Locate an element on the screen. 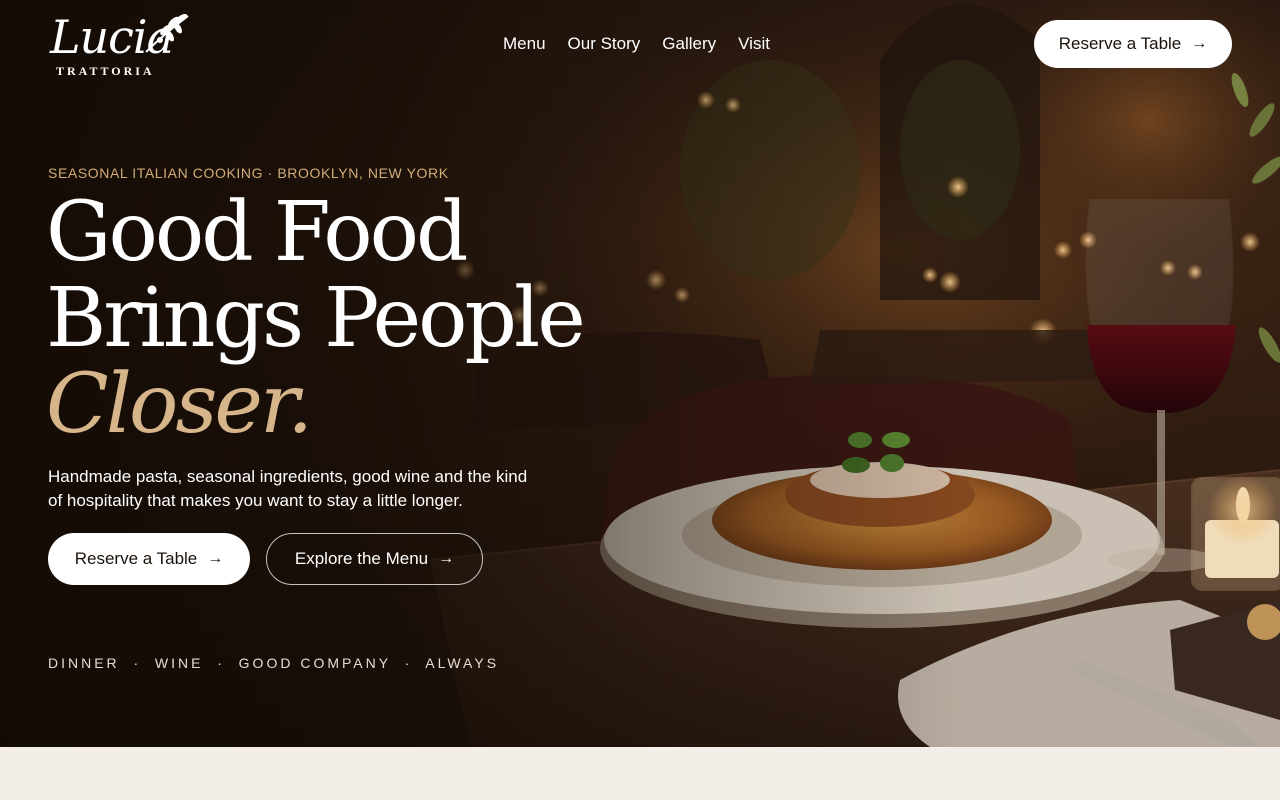 The height and width of the screenshot is (800, 1280). hero-reserve-label: Reserve a Table is located at coordinates (136, 558).